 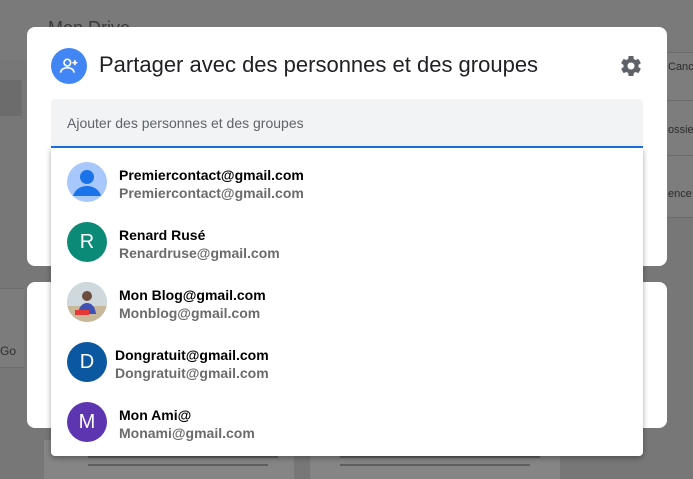 I want to click on default-avatar-icon, so click(x=87, y=182).